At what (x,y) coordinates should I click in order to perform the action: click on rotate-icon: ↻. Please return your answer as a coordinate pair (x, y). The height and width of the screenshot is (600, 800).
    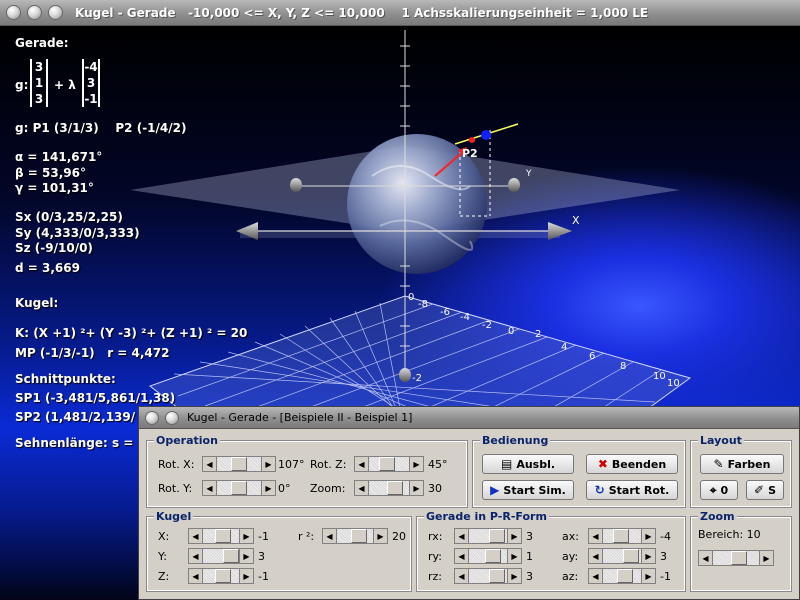
    Looking at the image, I should click on (599, 490).